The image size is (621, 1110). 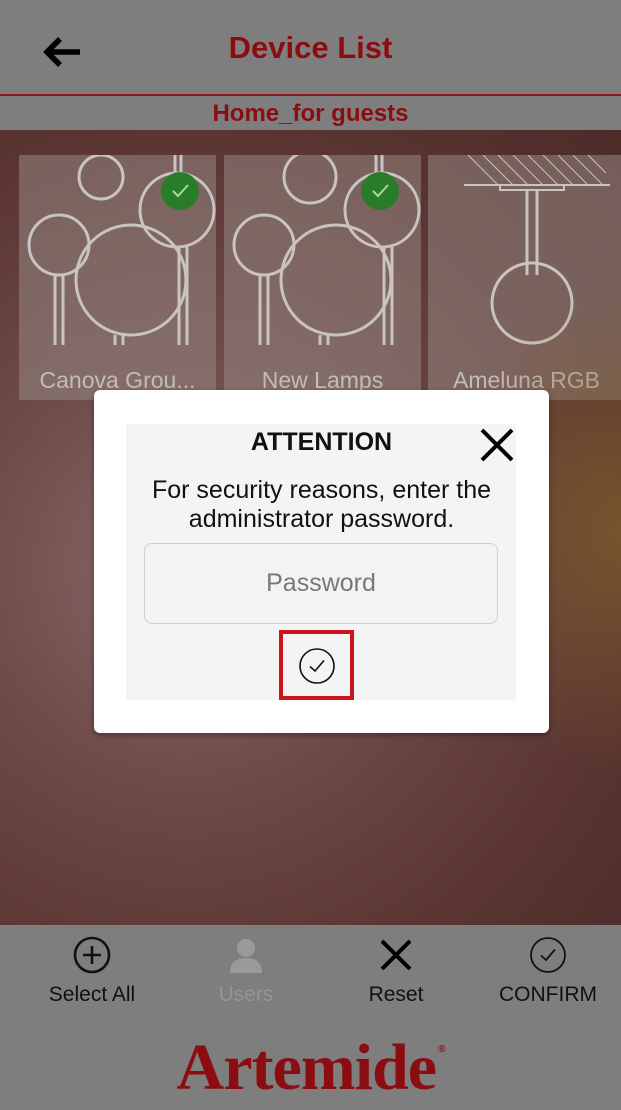 I want to click on home-name: Home_for guests, so click(x=310, y=113).